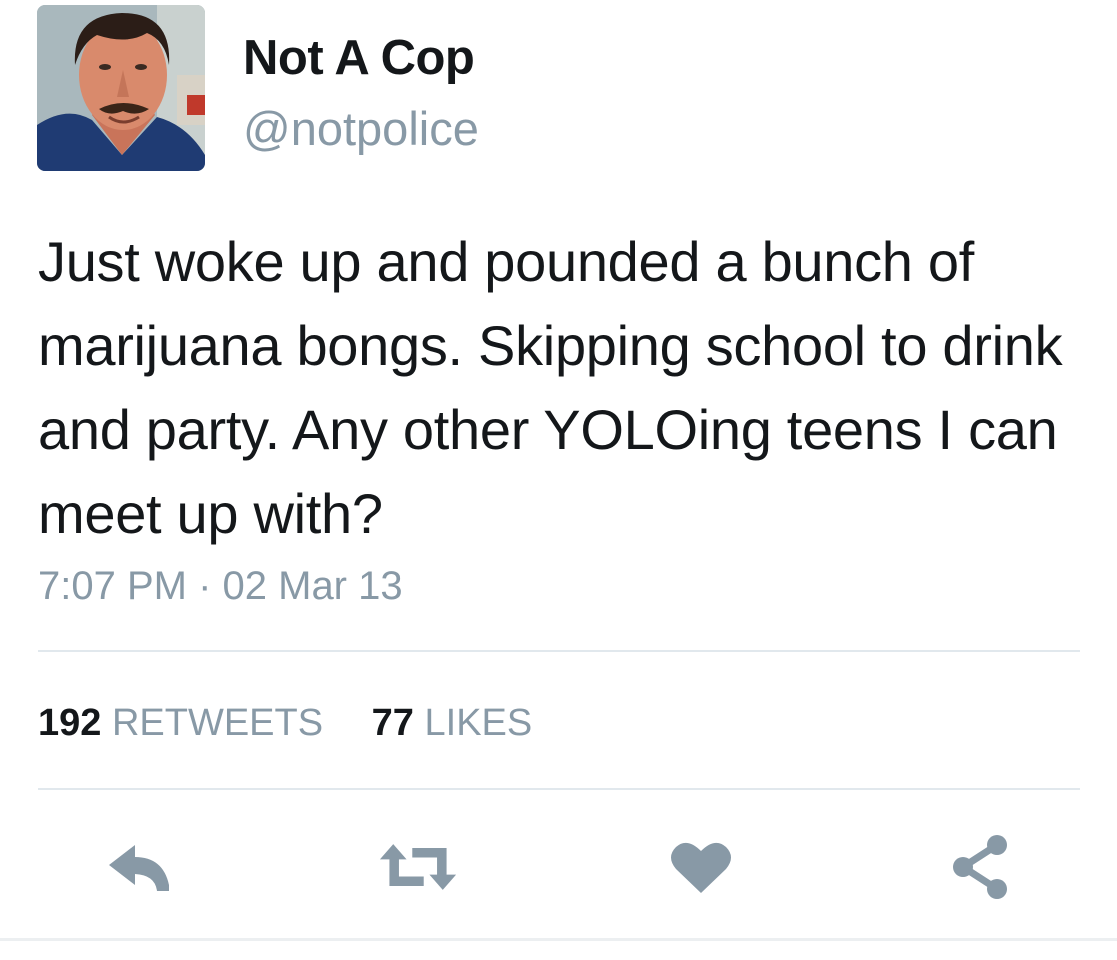 The height and width of the screenshot is (960, 1117). Describe the element at coordinates (359, 58) in the screenshot. I see `display-name: Not A Cop` at that location.